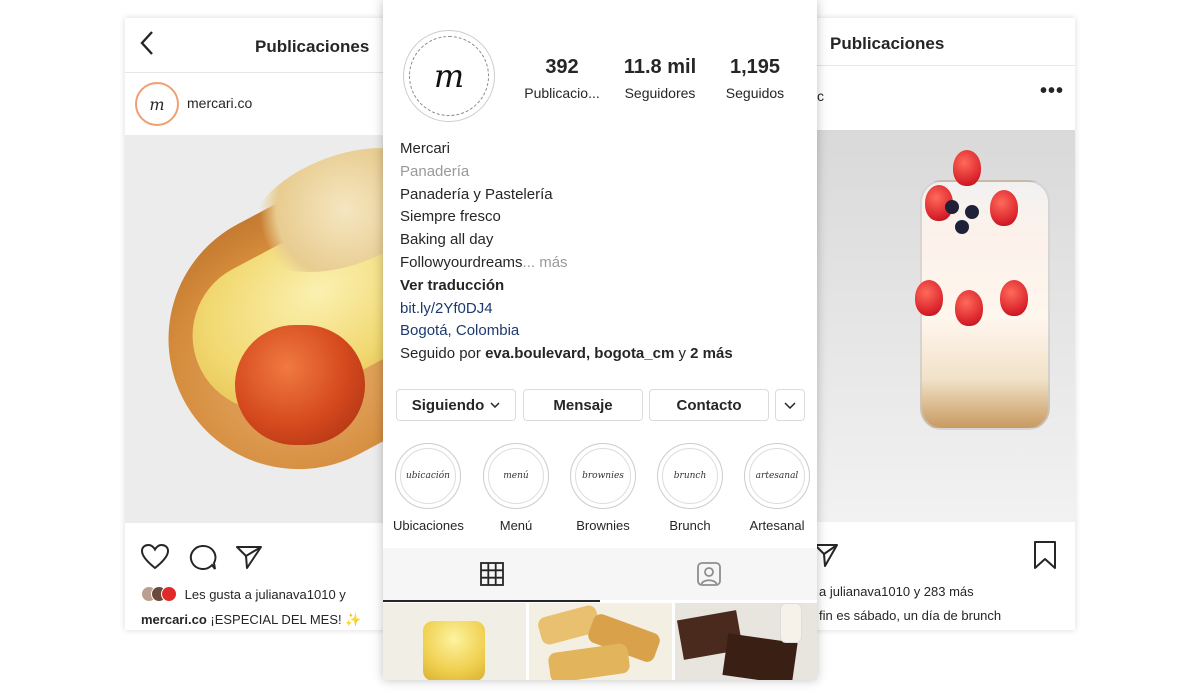  Describe the element at coordinates (600, 574) in the screenshot. I see `profile-tabs` at that location.